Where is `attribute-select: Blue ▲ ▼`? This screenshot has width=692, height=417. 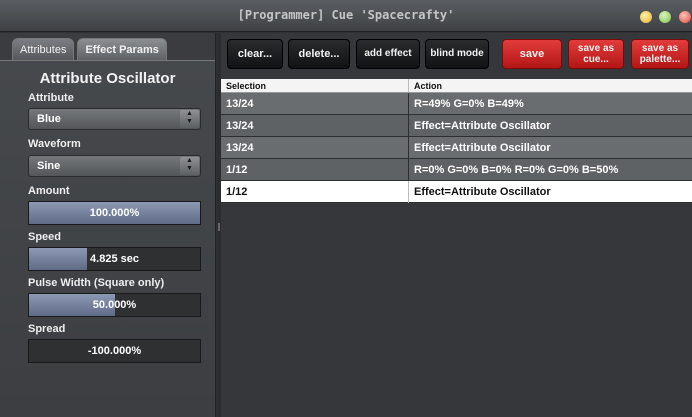
attribute-select: Blue ▲ ▼ is located at coordinates (114, 119).